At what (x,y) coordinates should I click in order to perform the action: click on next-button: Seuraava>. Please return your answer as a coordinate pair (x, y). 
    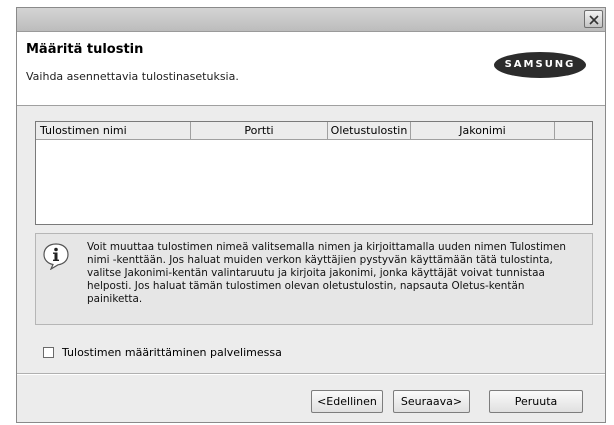
    Looking at the image, I should click on (431, 401).